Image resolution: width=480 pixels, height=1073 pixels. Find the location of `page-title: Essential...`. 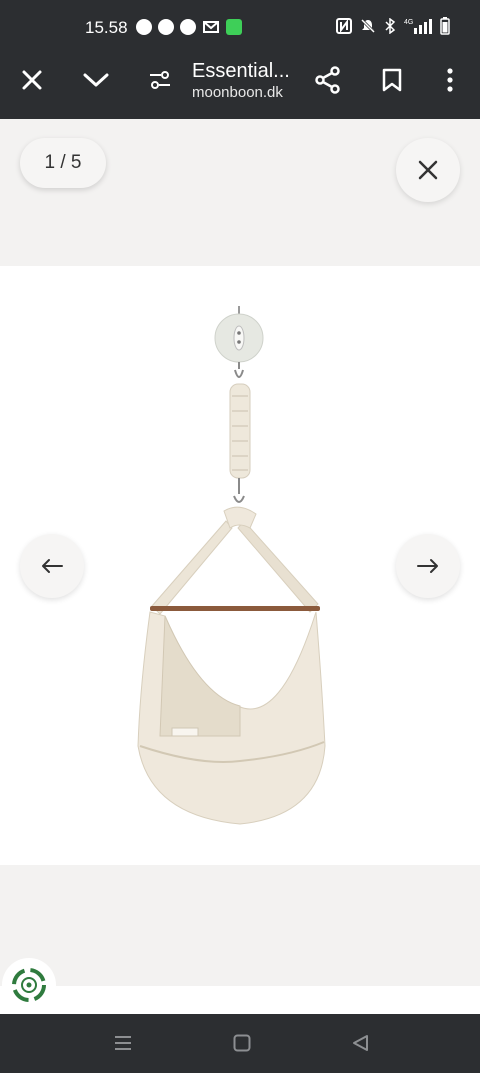

page-title: Essential... is located at coordinates (241, 71).